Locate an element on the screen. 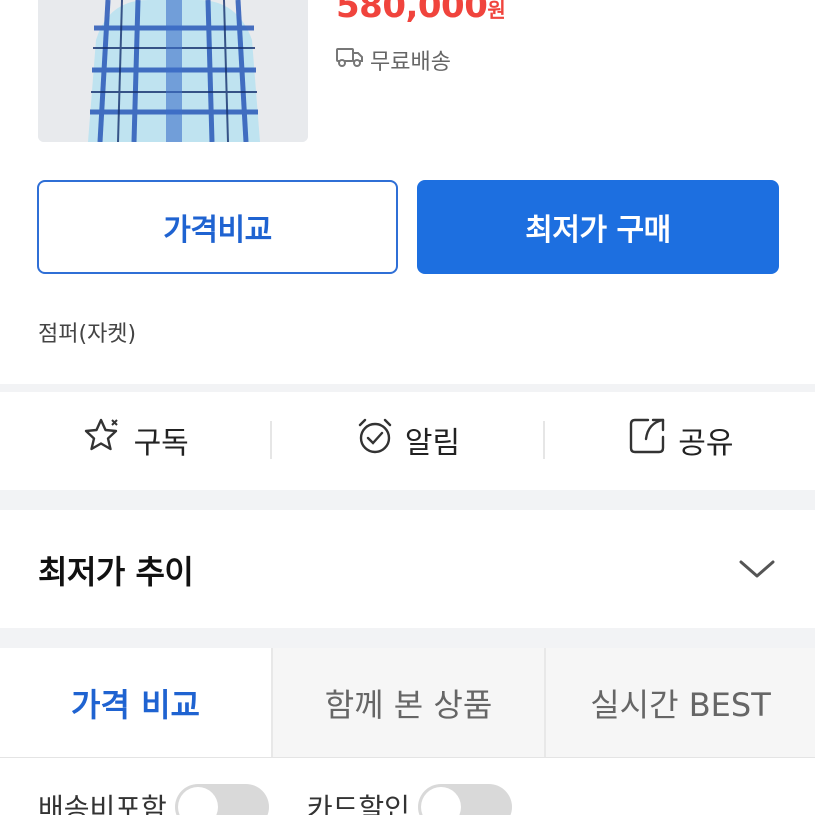 The width and height of the screenshot is (815, 815). tab-viewed-together: 함께 본 상품 is located at coordinates (407, 702).